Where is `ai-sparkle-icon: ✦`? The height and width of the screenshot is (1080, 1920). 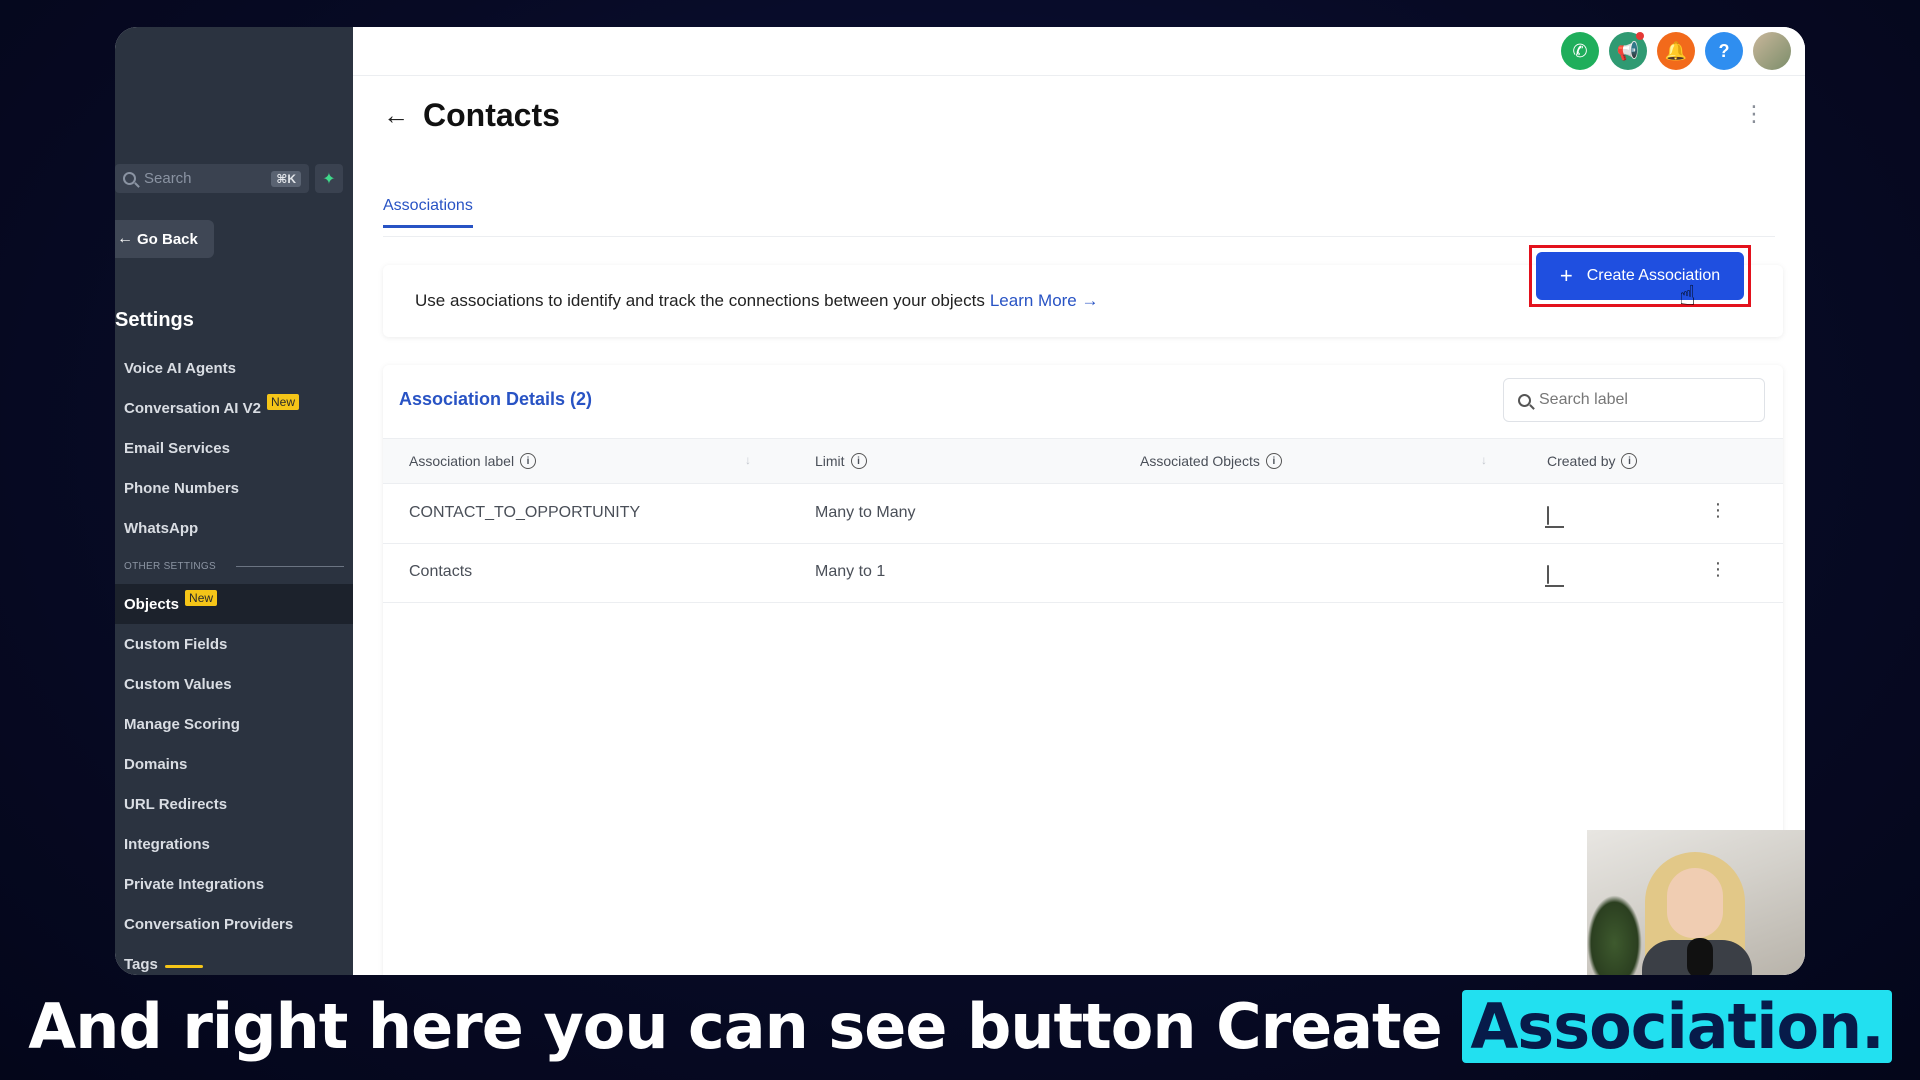 ai-sparkle-icon: ✦ is located at coordinates (329, 178).